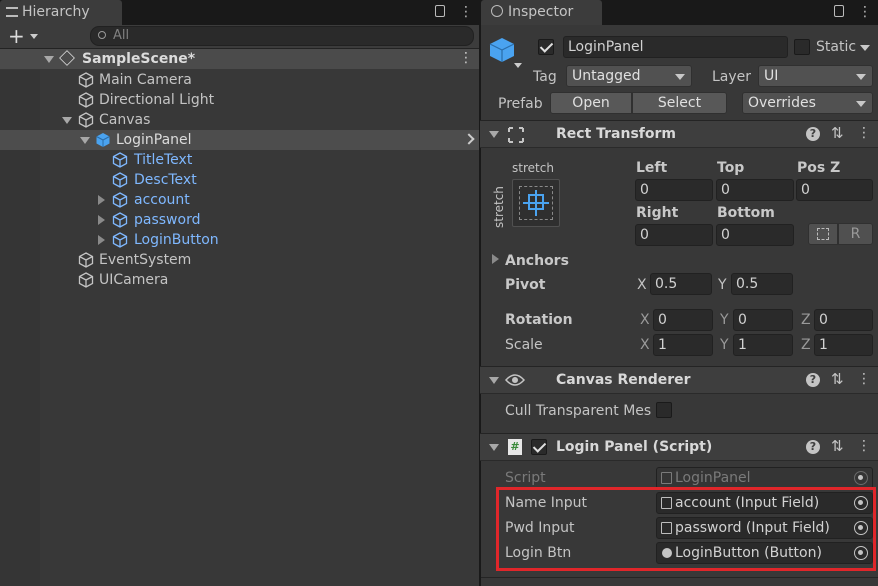 This screenshot has height=586, width=878. I want to click on tree-item: DescText, so click(239, 180).